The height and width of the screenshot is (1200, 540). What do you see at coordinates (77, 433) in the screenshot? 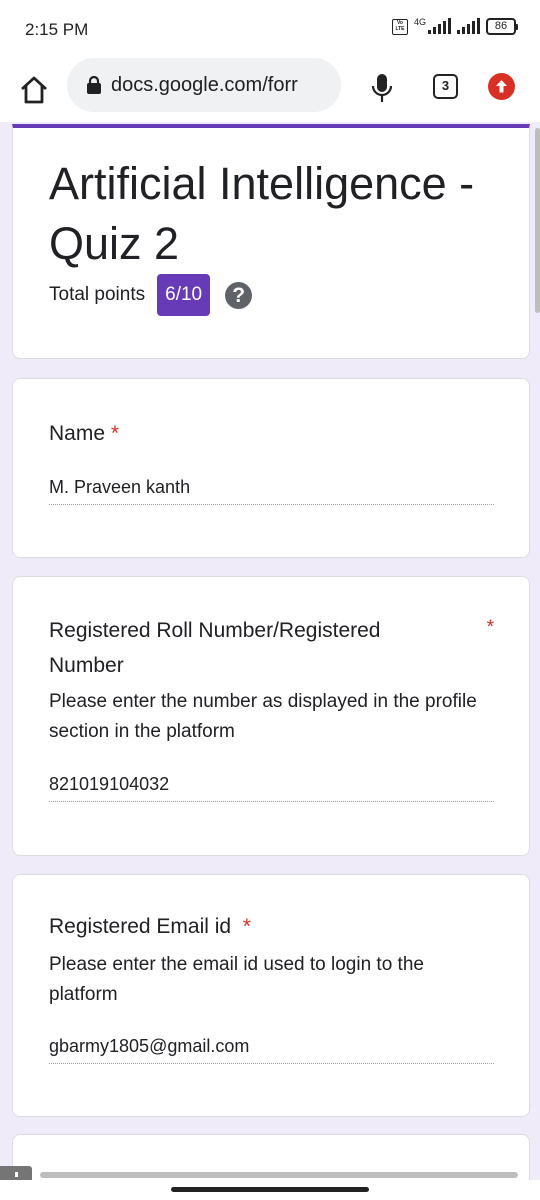
I see `question-title-text: Name` at bounding box center [77, 433].